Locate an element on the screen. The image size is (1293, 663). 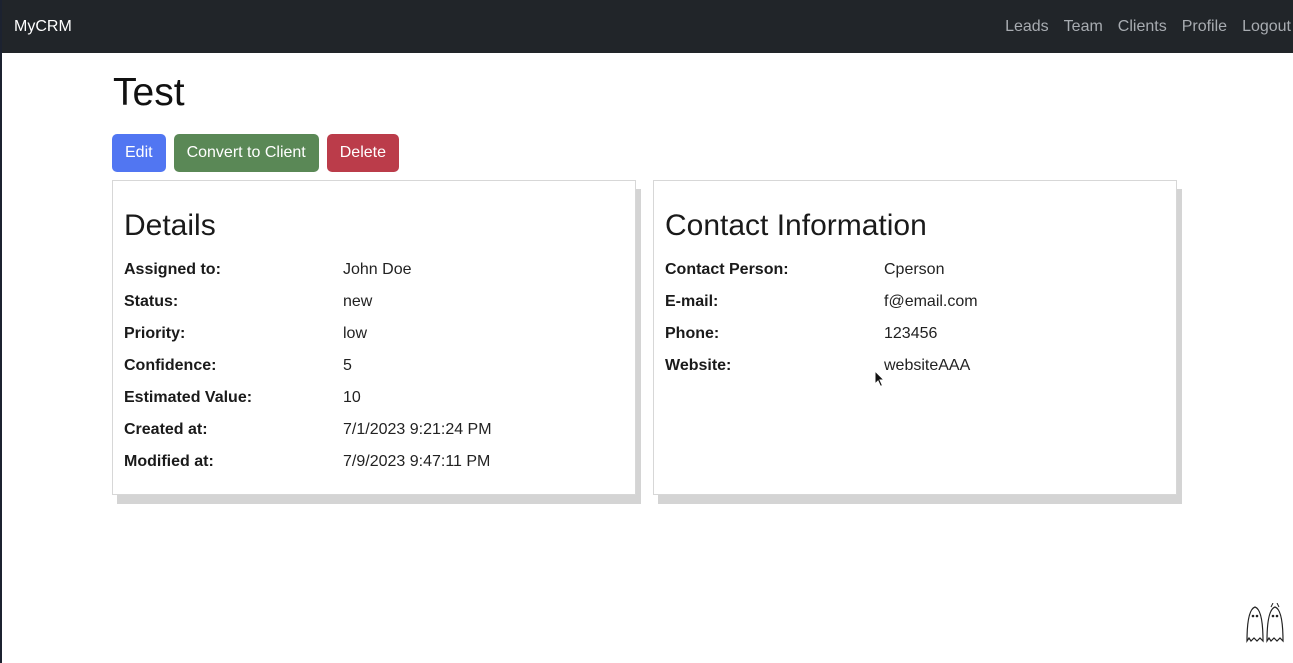
contact-row-person: Contact Person: Cperson is located at coordinates (915, 277).